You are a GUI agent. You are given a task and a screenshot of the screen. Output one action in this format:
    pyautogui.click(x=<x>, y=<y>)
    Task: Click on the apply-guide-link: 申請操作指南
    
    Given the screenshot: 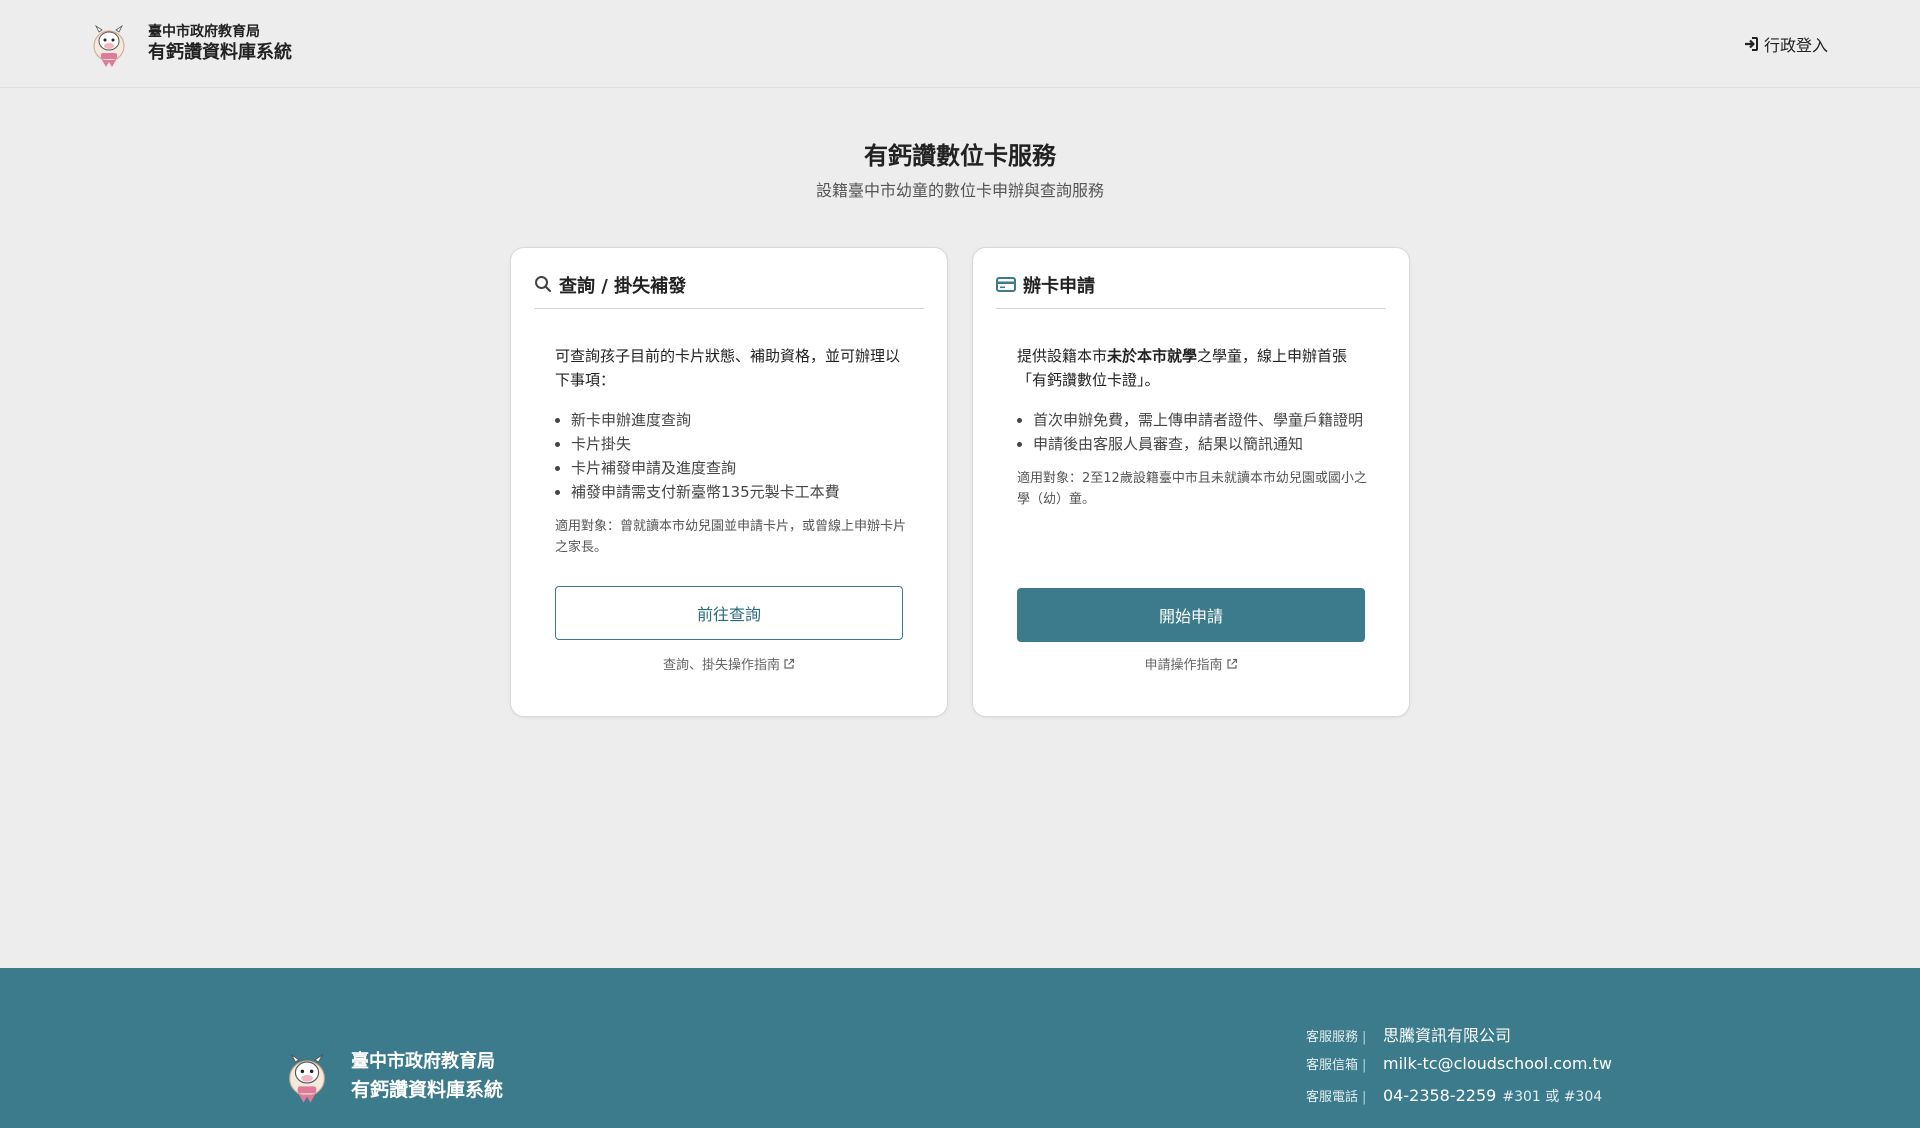 What is the action you would take?
    pyautogui.click(x=1191, y=663)
    